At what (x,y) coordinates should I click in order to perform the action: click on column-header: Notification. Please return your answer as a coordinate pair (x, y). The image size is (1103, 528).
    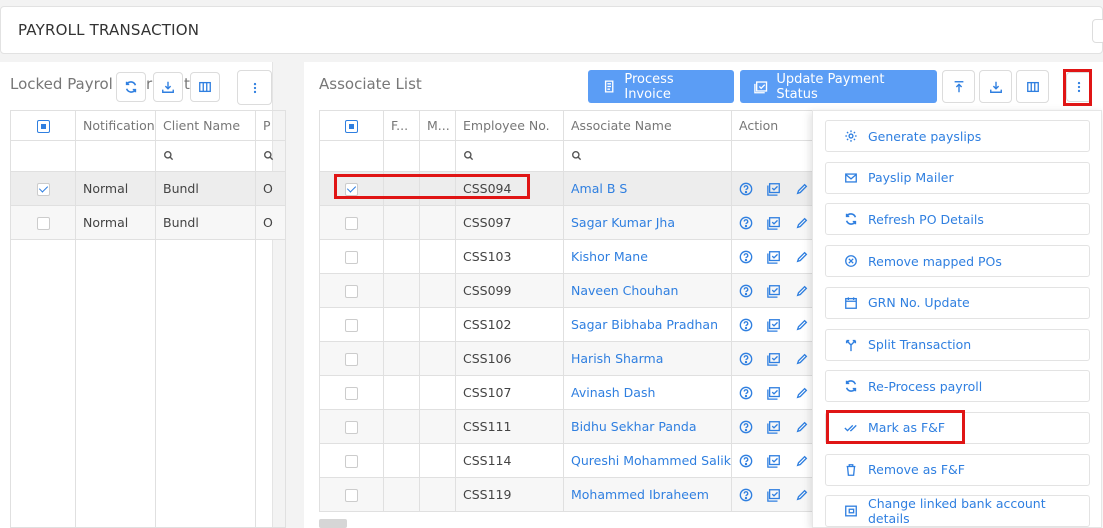
    Looking at the image, I should click on (115, 125).